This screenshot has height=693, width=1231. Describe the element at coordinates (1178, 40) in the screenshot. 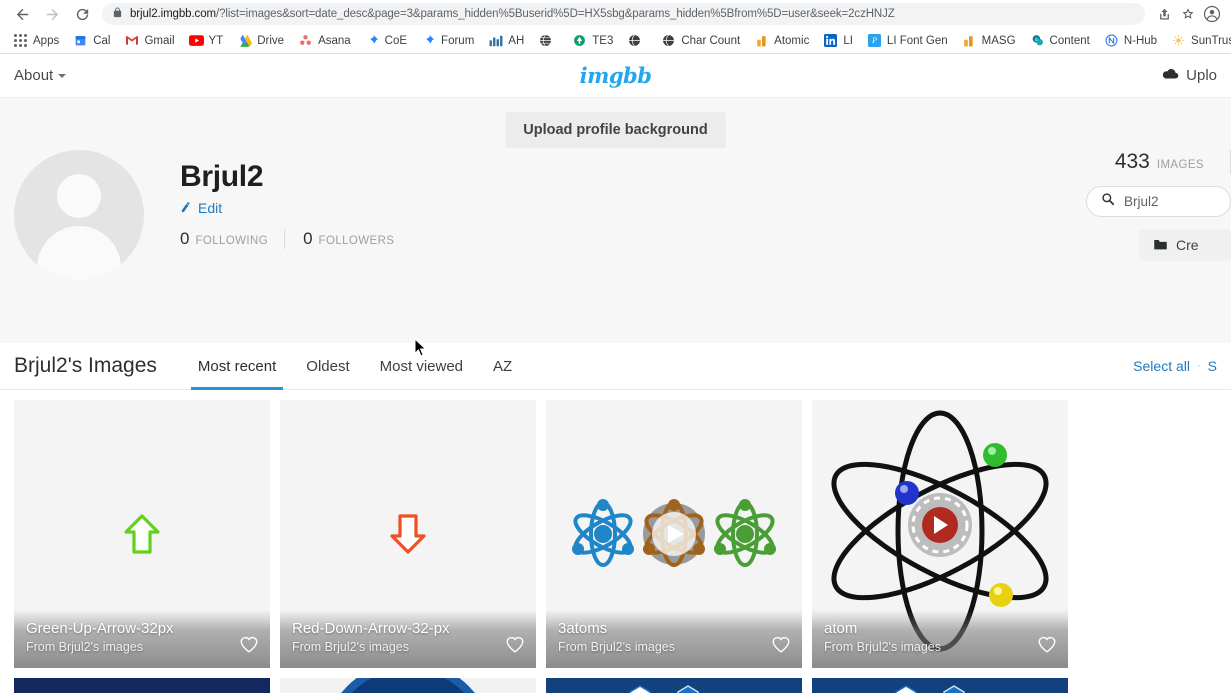

I see `suntrust-icon` at that location.